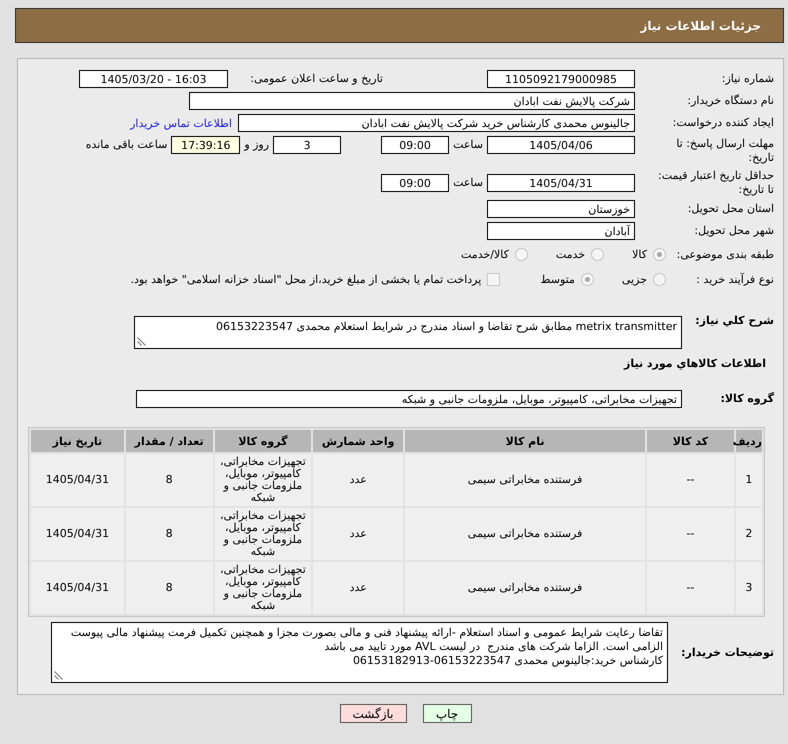  What do you see at coordinates (436, 123) in the screenshot?
I see `requester-field: جالینوس محمدی کارشناس خرید شرکت پالایش نفت ابادان` at bounding box center [436, 123].